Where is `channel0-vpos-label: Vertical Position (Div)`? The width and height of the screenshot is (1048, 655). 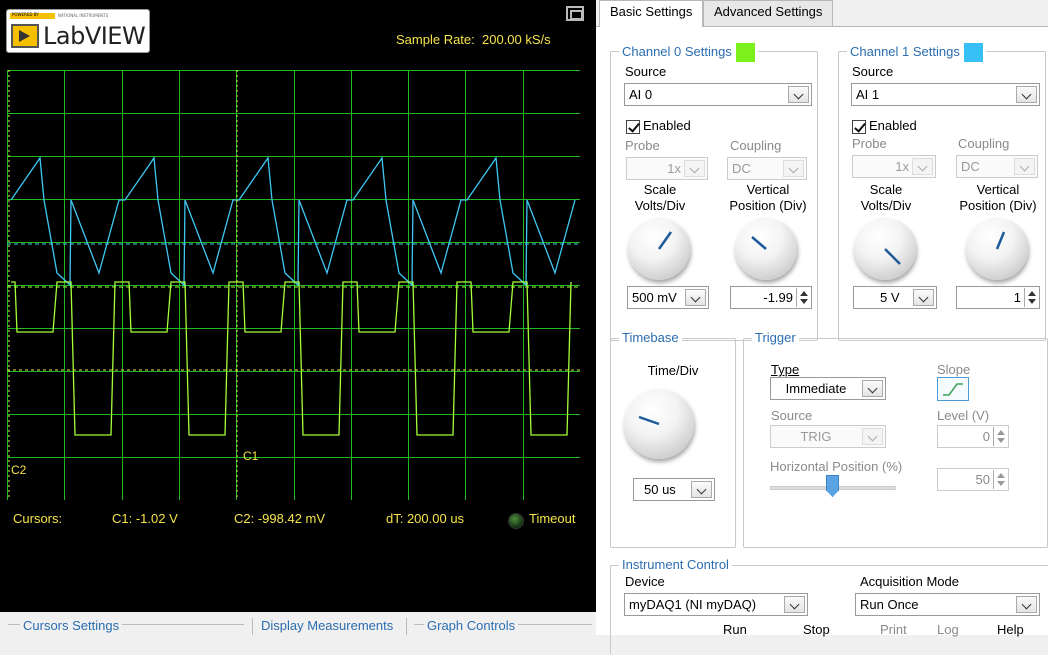 channel0-vpos-label: Vertical Position (Div) is located at coordinates (768, 197).